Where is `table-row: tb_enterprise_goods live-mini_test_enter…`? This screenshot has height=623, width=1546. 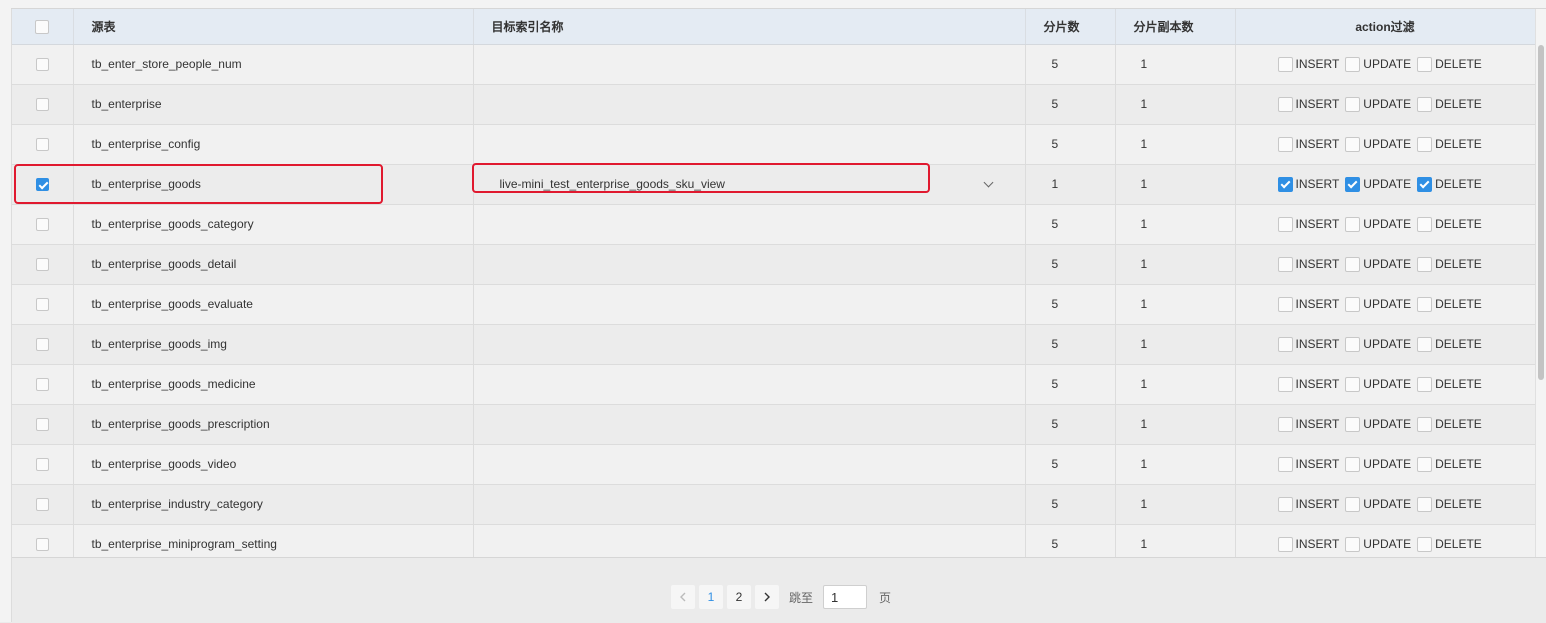
table-row: tb_enterprise_goods live-mini_test_enter… is located at coordinates (773, 183).